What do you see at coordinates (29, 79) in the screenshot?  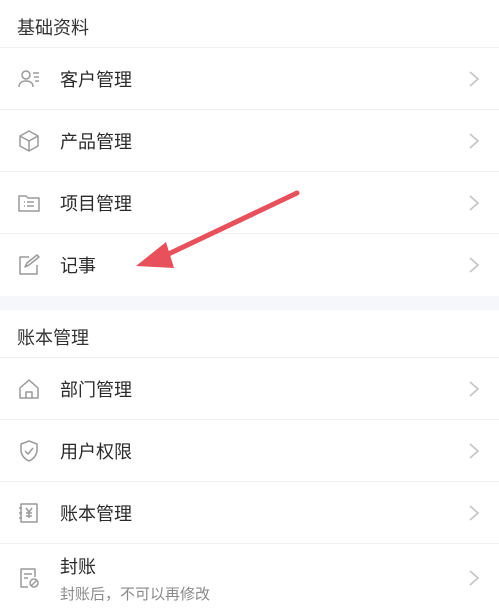 I see `customer-icon` at bounding box center [29, 79].